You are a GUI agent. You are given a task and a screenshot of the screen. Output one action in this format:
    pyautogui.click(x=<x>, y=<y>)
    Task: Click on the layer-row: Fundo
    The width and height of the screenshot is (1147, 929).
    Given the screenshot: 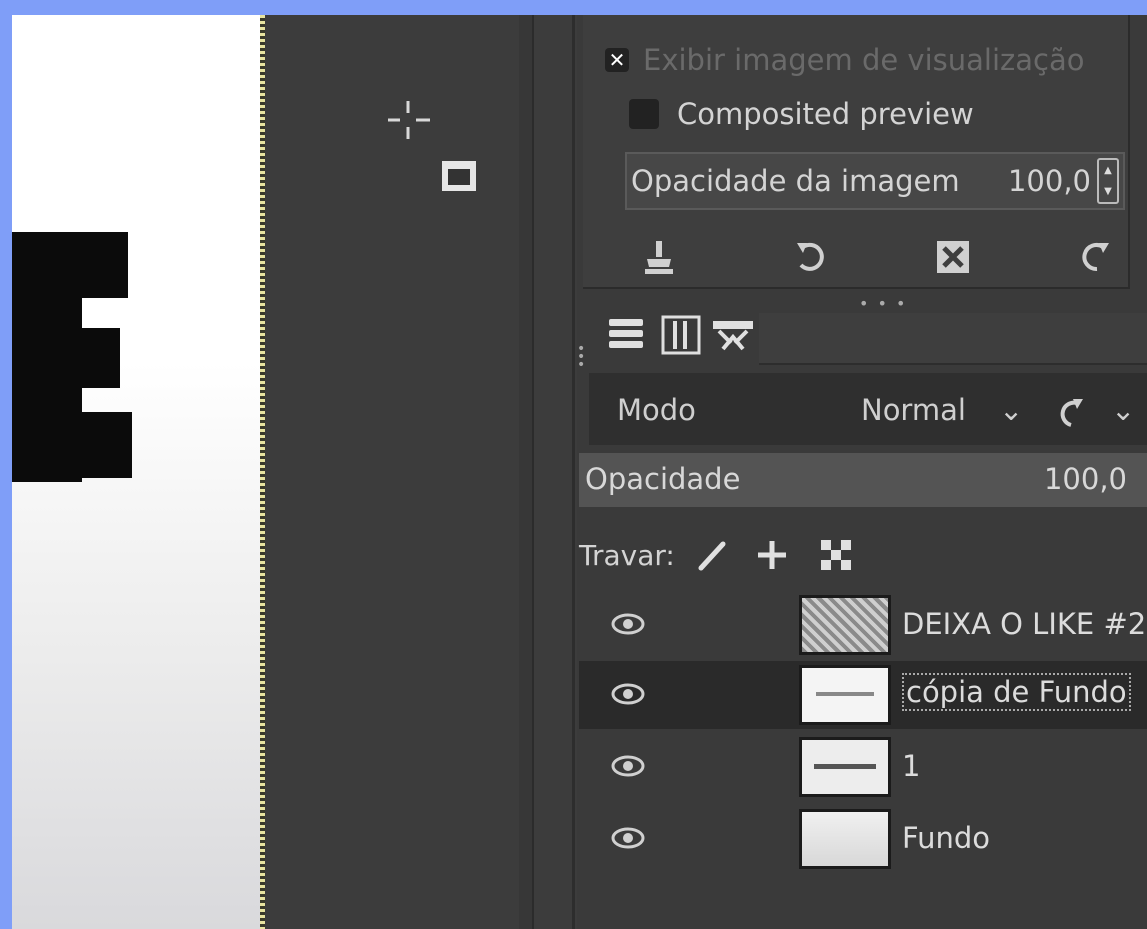 What is the action you would take?
    pyautogui.click(x=863, y=839)
    